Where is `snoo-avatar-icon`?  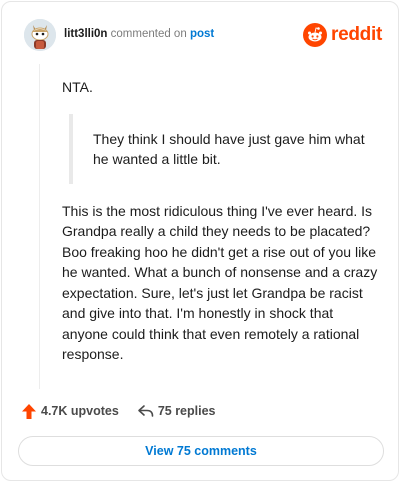 snoo-avatar-icon is located at coordinates (40, 35).